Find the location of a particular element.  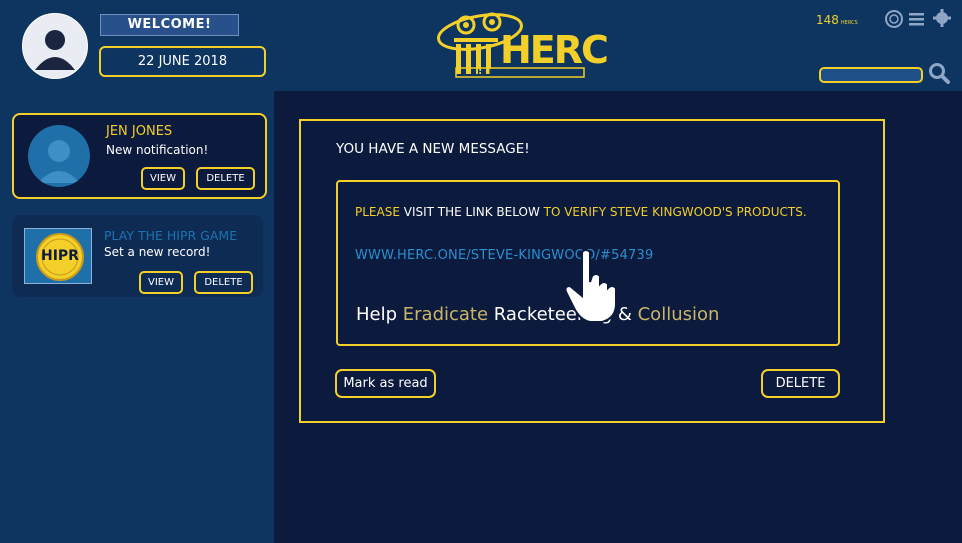

herc-balance: 148 HERCS is located at coordinates (837, 20).